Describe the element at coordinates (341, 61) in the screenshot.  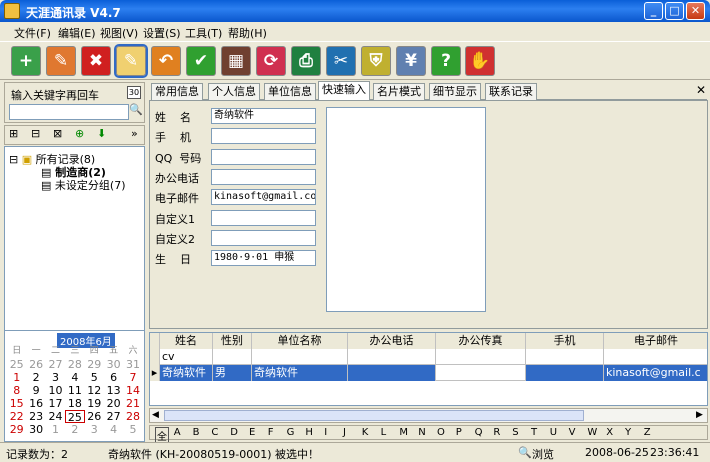
I see `tools-button: ✂` at that location.